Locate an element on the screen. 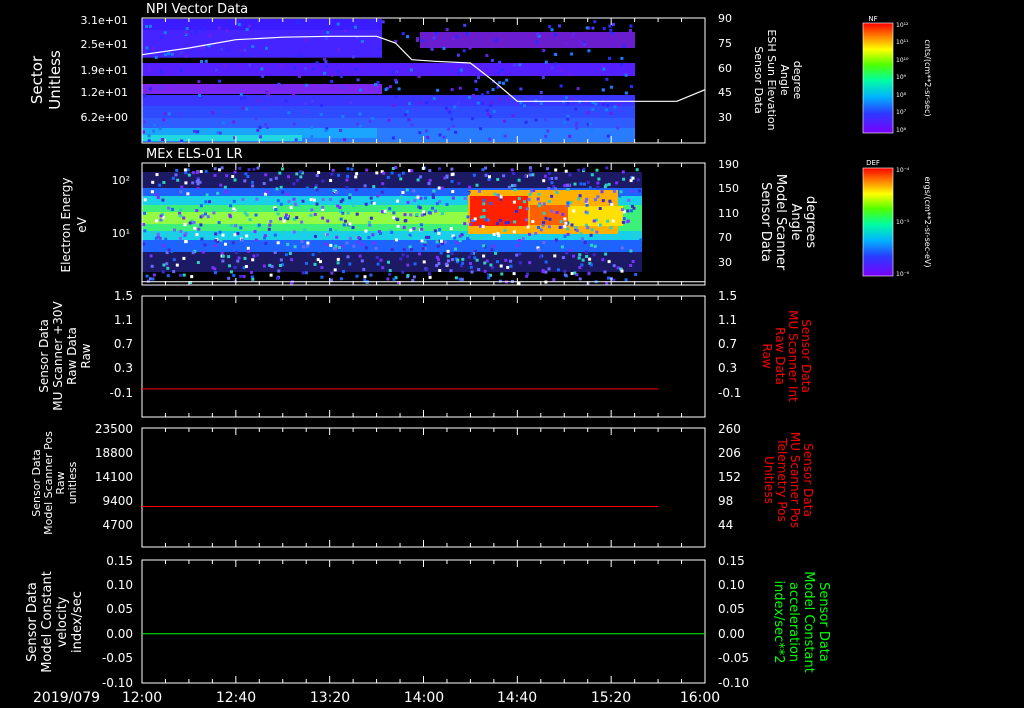 The height and width of the screenshot is (708, 1024). mu30v-right-label: Sensor Data MU Scanner Int Raw Data Raw is located at coordinates (786, 356).